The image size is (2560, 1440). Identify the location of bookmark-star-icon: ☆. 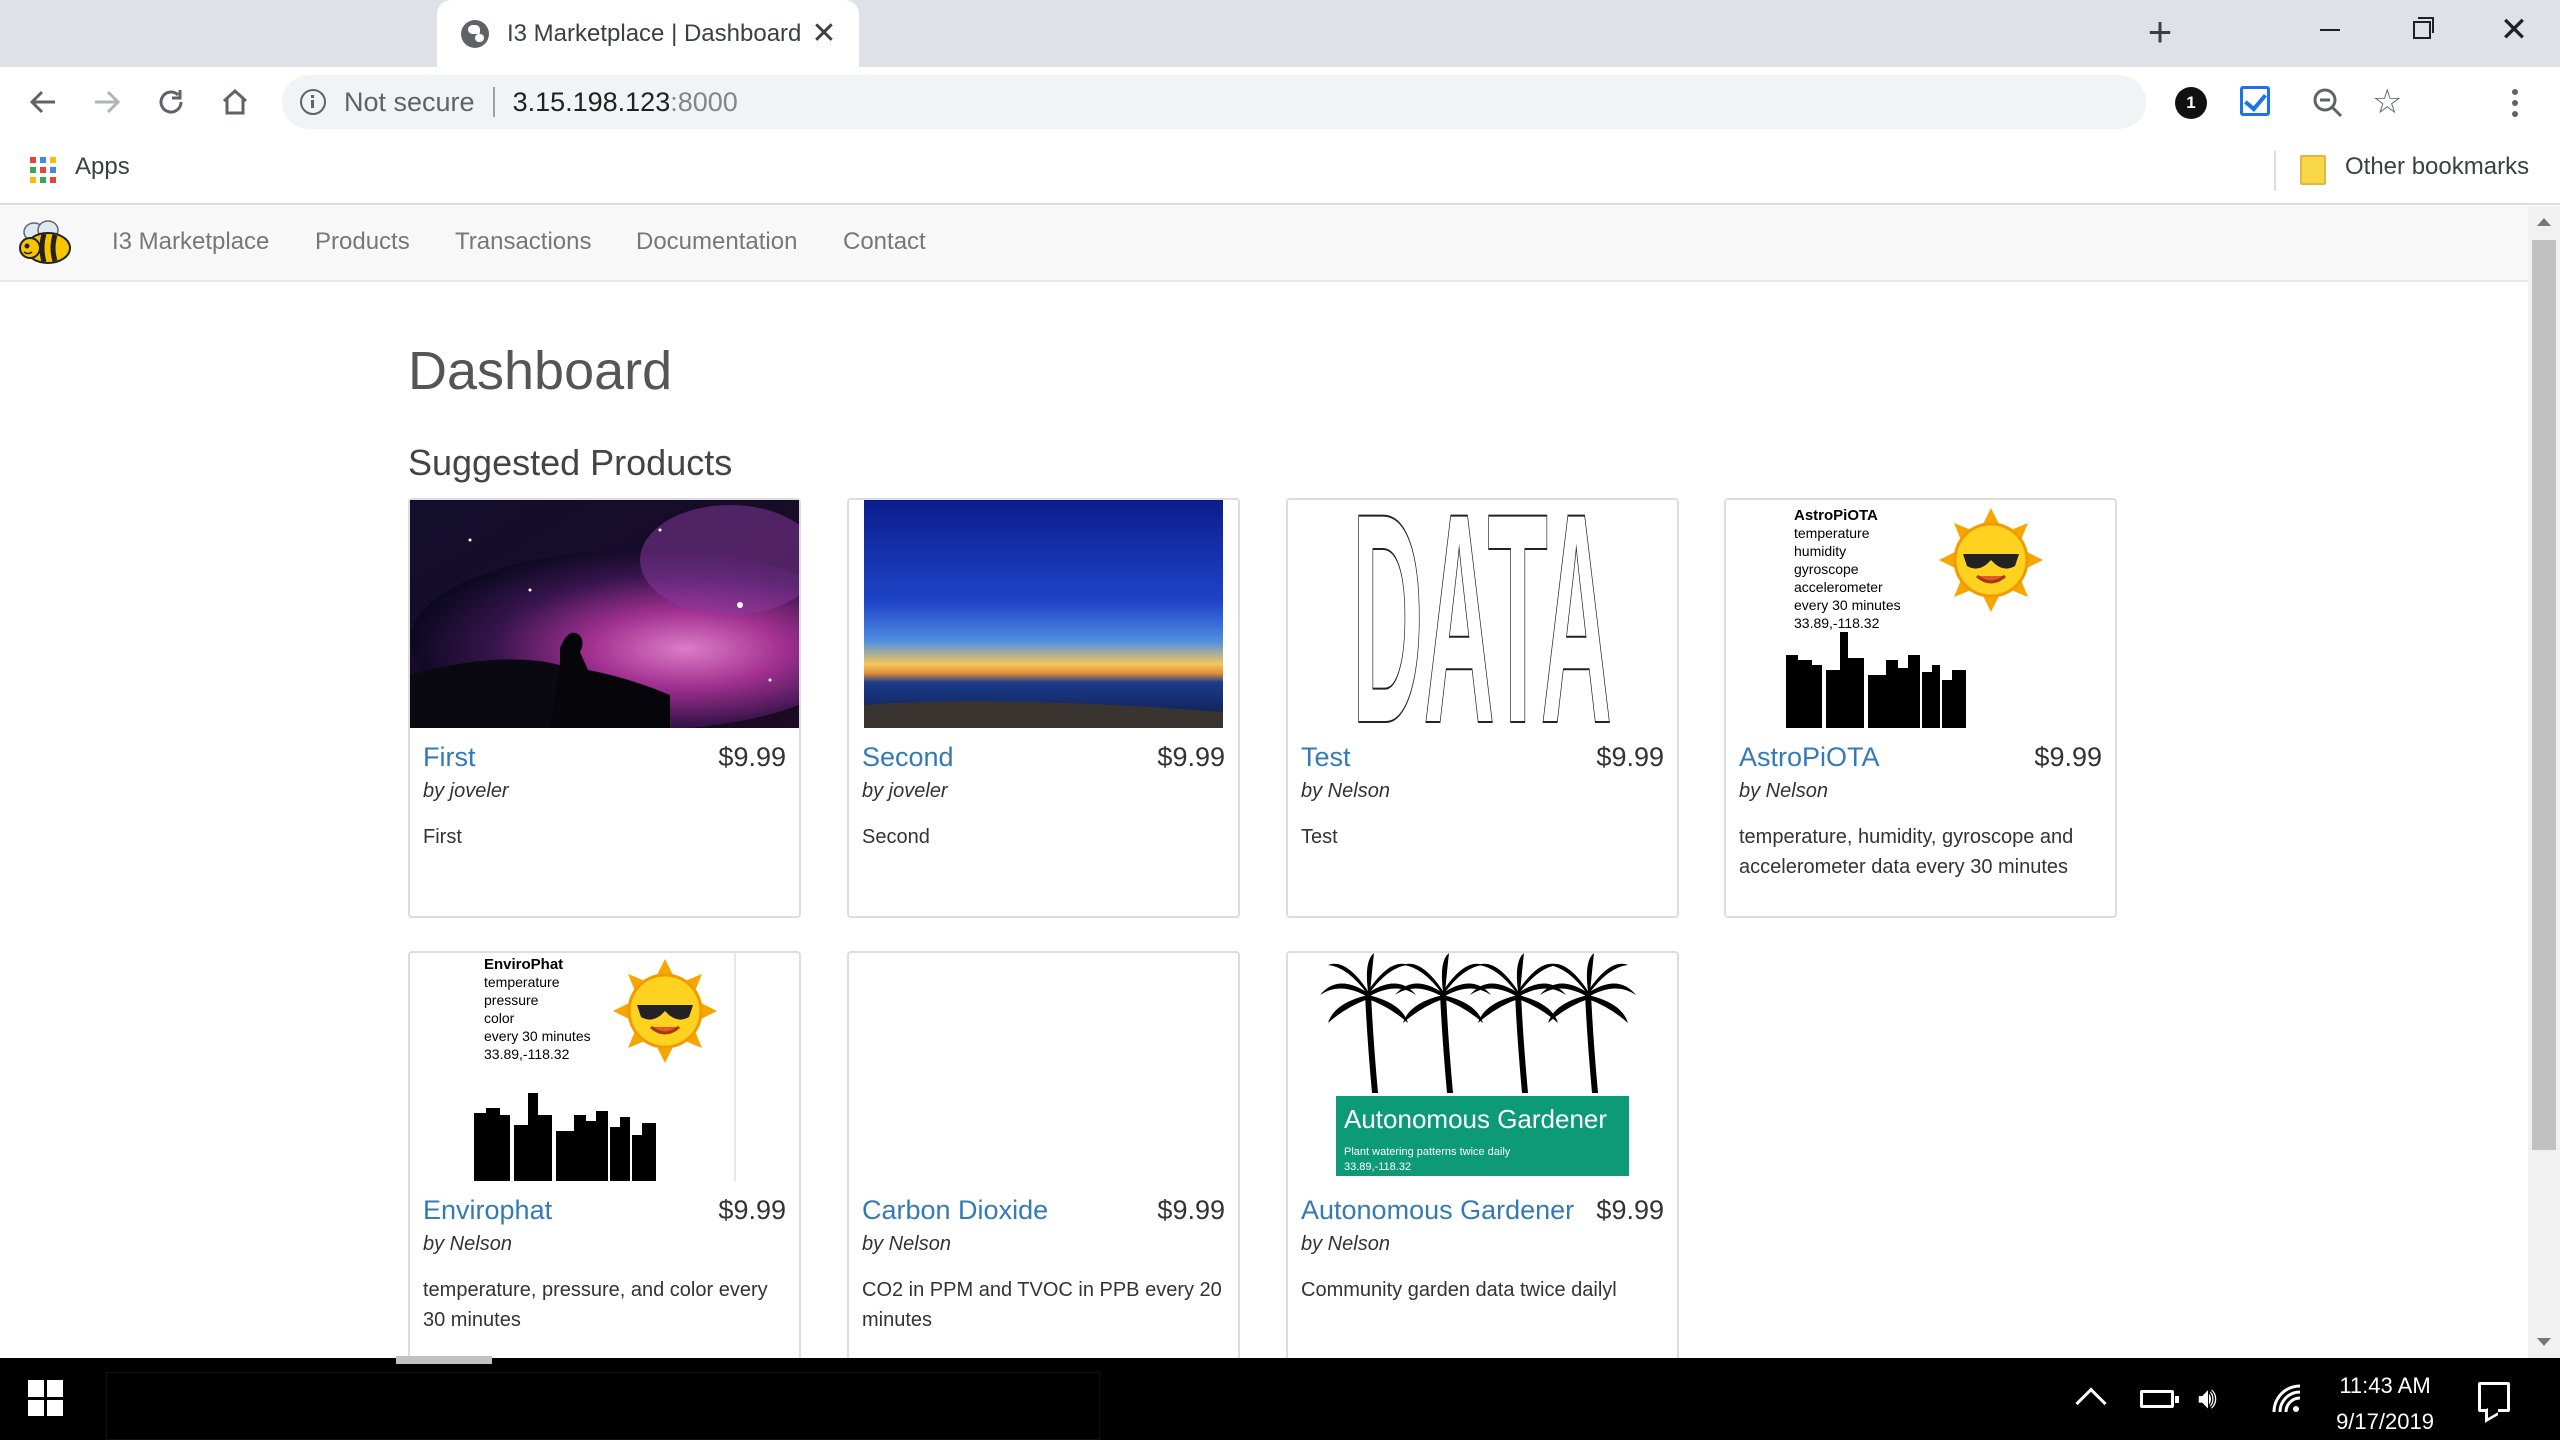
(2387, 102).